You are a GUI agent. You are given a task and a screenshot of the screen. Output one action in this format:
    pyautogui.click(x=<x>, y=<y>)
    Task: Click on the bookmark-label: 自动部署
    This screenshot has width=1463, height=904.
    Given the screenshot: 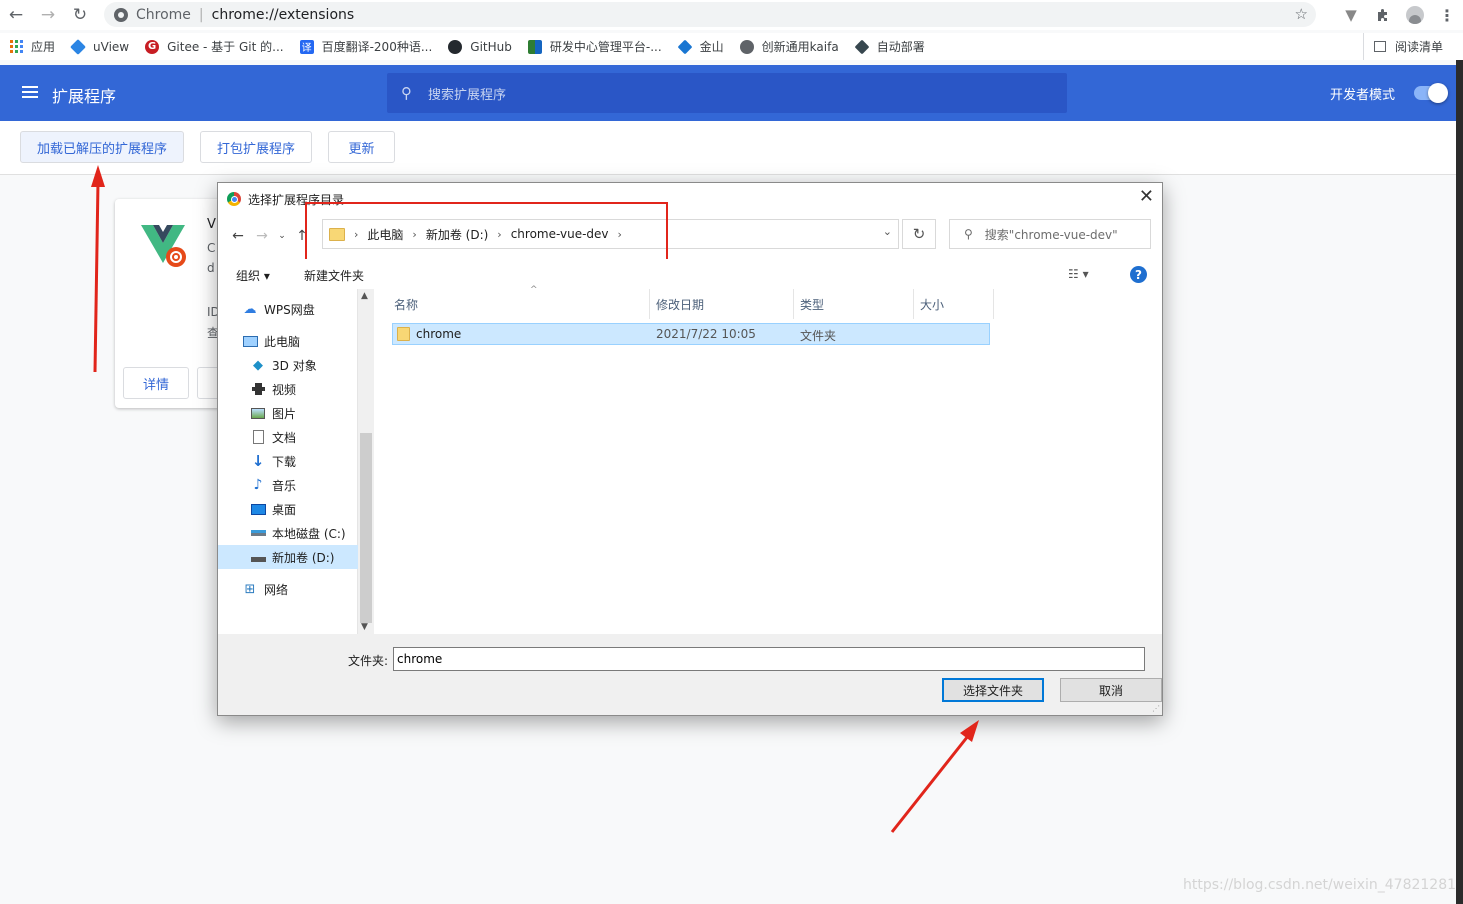 What is the action you would take?
    pyautogui.click(x=900, y=47)
    